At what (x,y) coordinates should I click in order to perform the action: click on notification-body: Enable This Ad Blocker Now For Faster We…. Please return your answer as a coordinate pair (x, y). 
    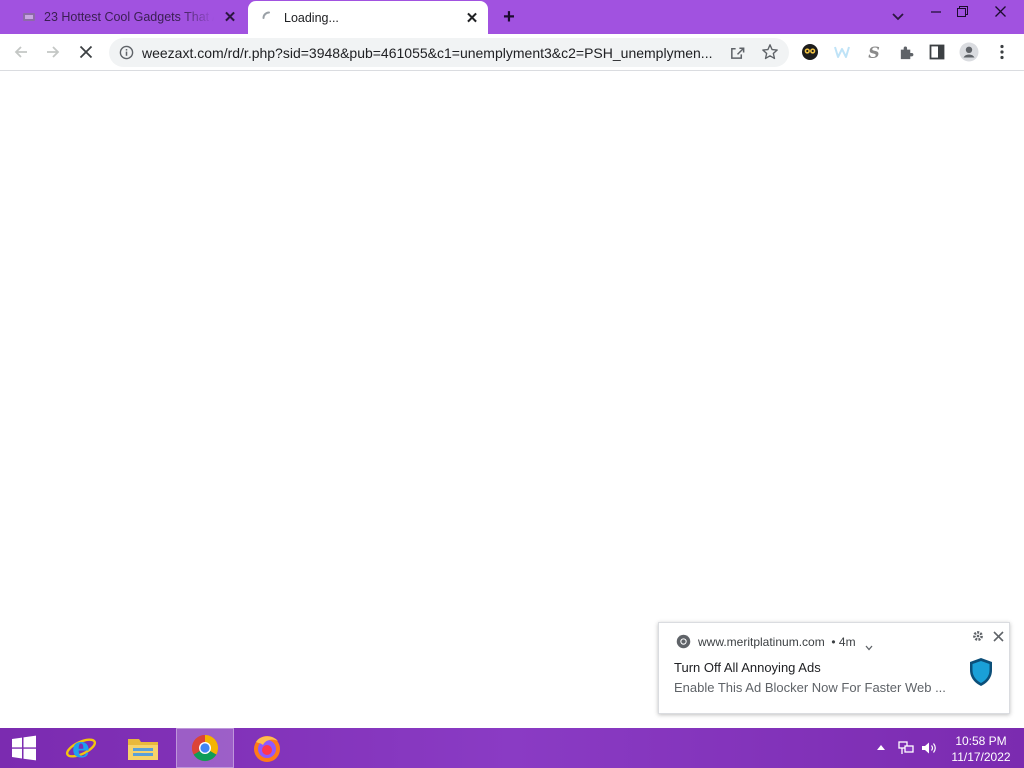
    Looking at the image, I should click on (810, 687).